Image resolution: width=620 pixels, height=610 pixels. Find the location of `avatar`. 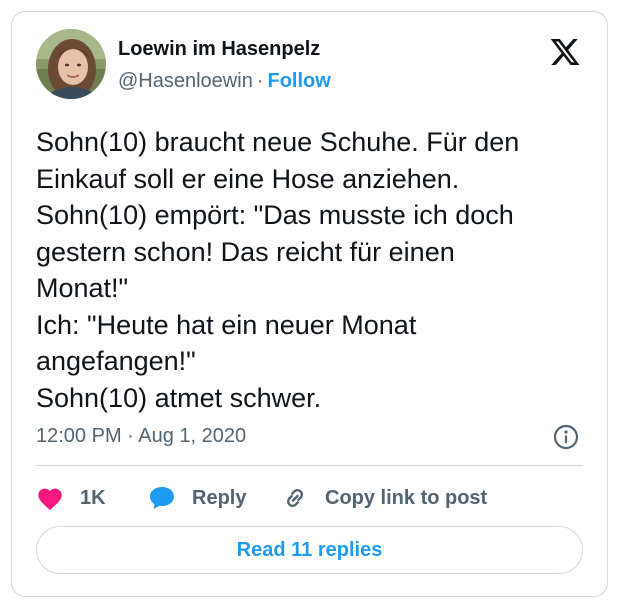

avatar is located at coordinates (71, 64).